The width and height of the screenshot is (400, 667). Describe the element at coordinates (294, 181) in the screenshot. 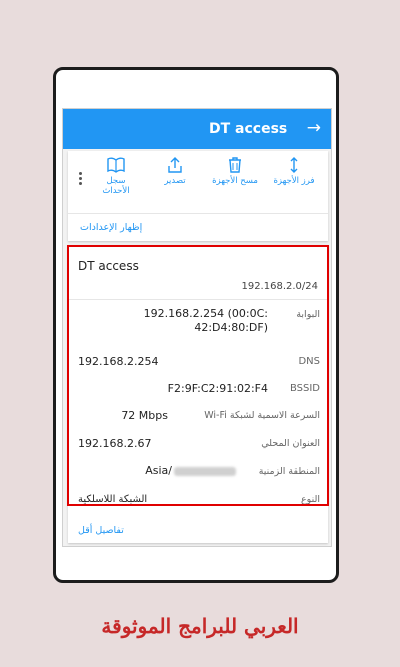

I see `sort-label: فرز الأجهزة` at that location.